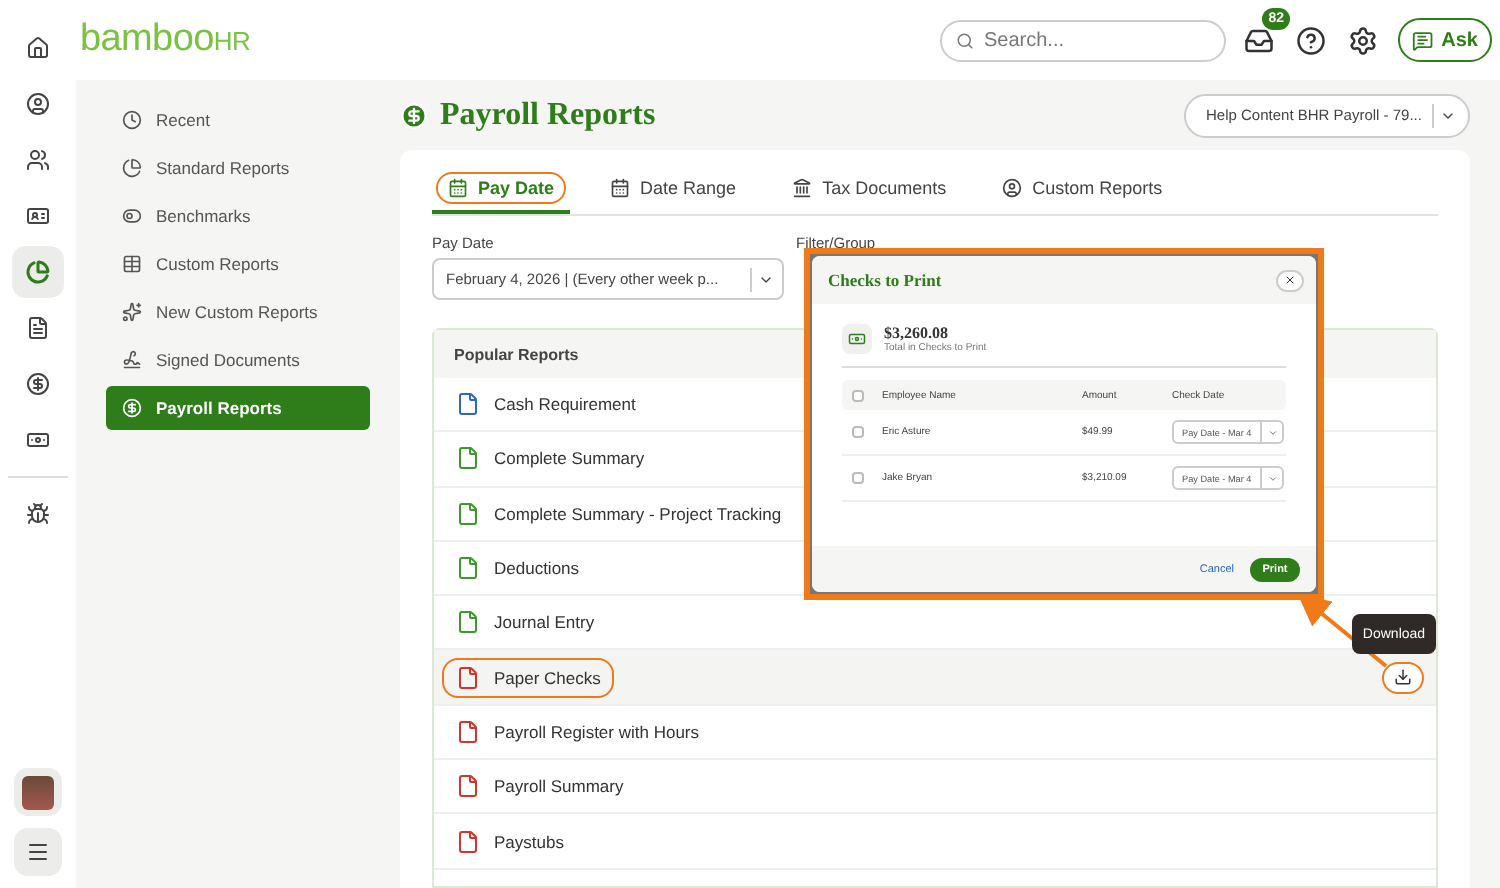  What do you see at coordinates (1445, 40) in the screenshot?
I see `ask-button: Ask` at bounding box center [1445, 40].